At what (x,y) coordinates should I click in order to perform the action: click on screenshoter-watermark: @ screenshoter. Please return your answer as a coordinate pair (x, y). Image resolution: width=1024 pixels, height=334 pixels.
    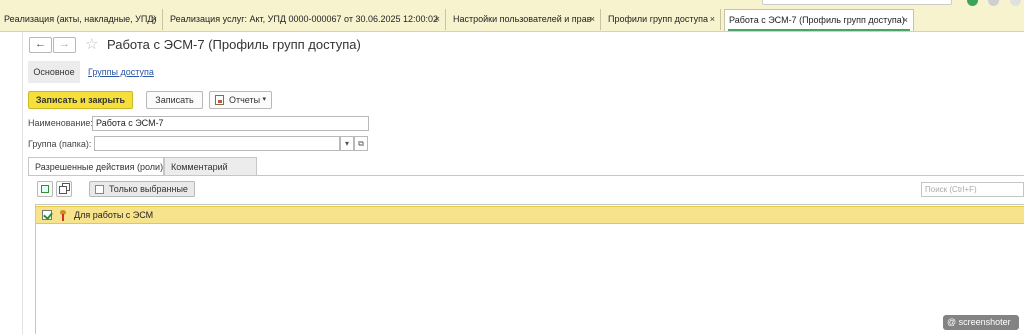
    Looking at the image, I should click on (981, 322).